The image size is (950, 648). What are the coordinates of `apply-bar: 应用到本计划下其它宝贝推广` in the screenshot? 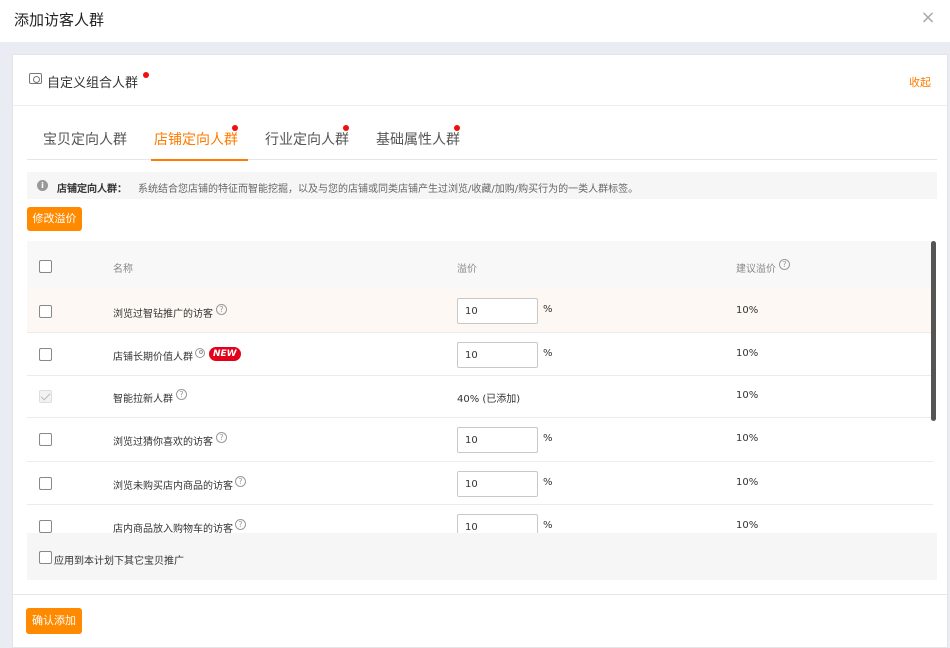 It's located at (482, 556).